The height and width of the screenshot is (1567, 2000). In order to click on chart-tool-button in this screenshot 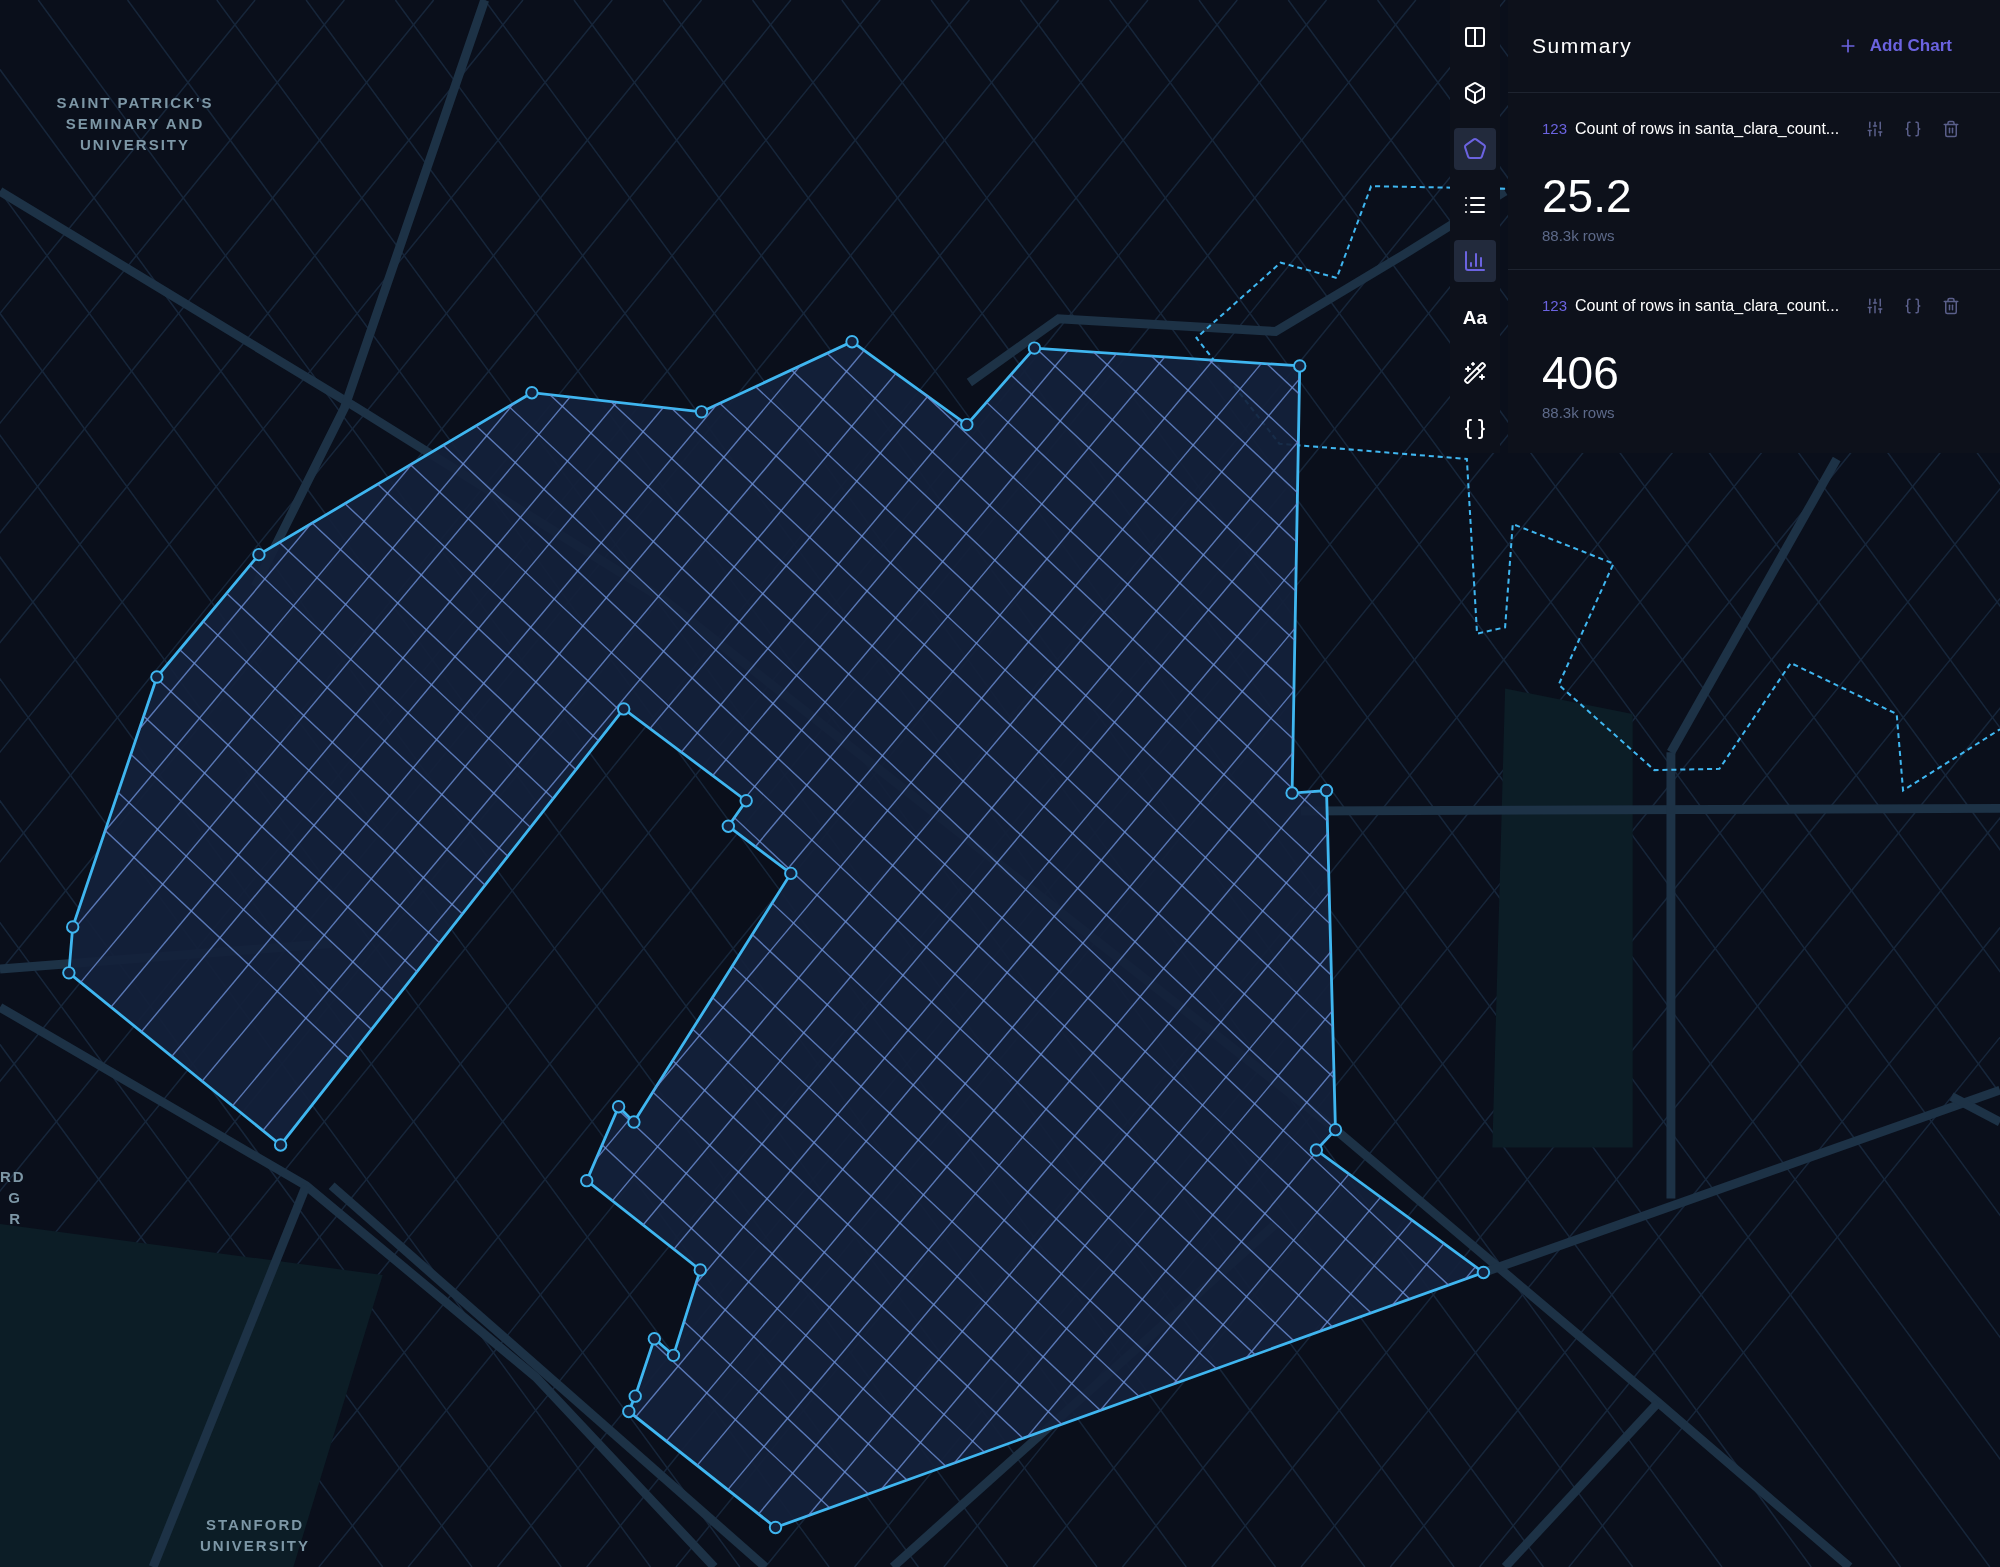, I will do `click(1475, 261)`.